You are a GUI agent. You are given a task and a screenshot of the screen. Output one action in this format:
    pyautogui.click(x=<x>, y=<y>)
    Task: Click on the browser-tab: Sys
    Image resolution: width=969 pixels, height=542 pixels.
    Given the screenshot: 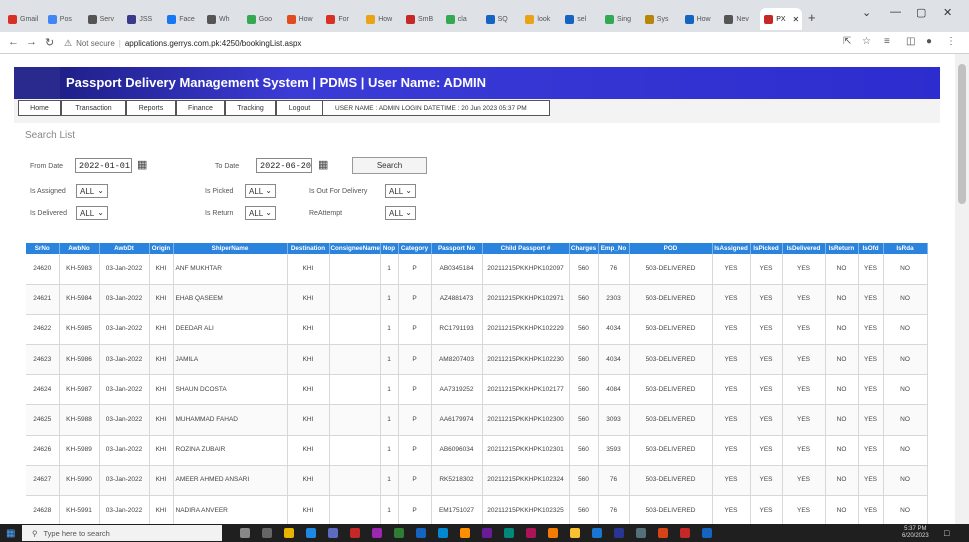 What is the action you would take?
    pyautogui.click(x=660, y=19)
    